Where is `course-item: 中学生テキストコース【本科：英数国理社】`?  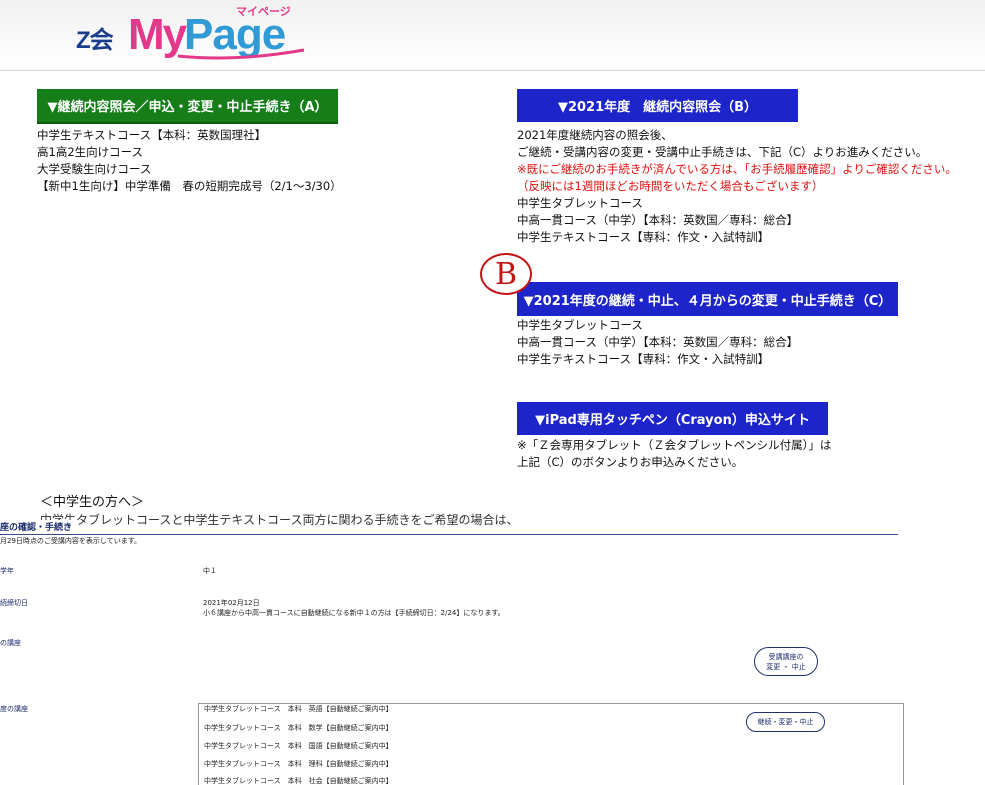 course-item: 中学生テキストコース【本科：英数国理社】 is located at coordinates (152, 135).